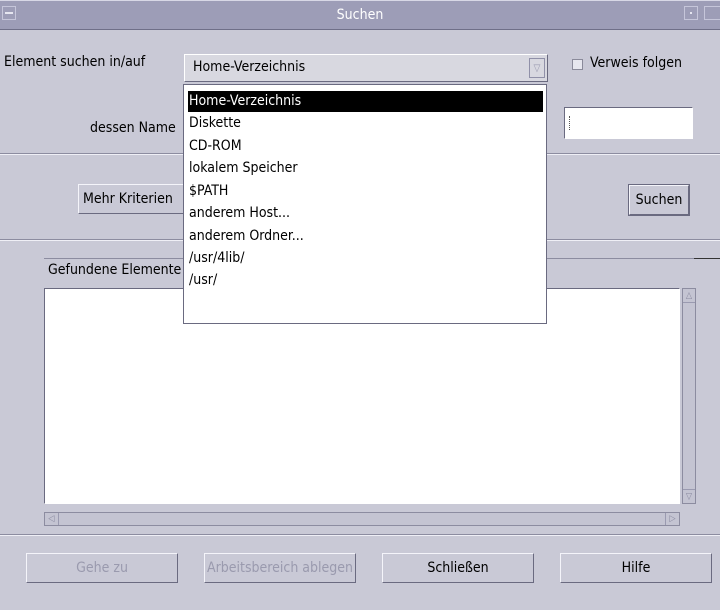 This screenshot has height=610, width=720. What do you see at coordinates (365, 280) in the screenshot?
I see `dropdown-option-usr: /usr/` at bounding box center [365, 280].